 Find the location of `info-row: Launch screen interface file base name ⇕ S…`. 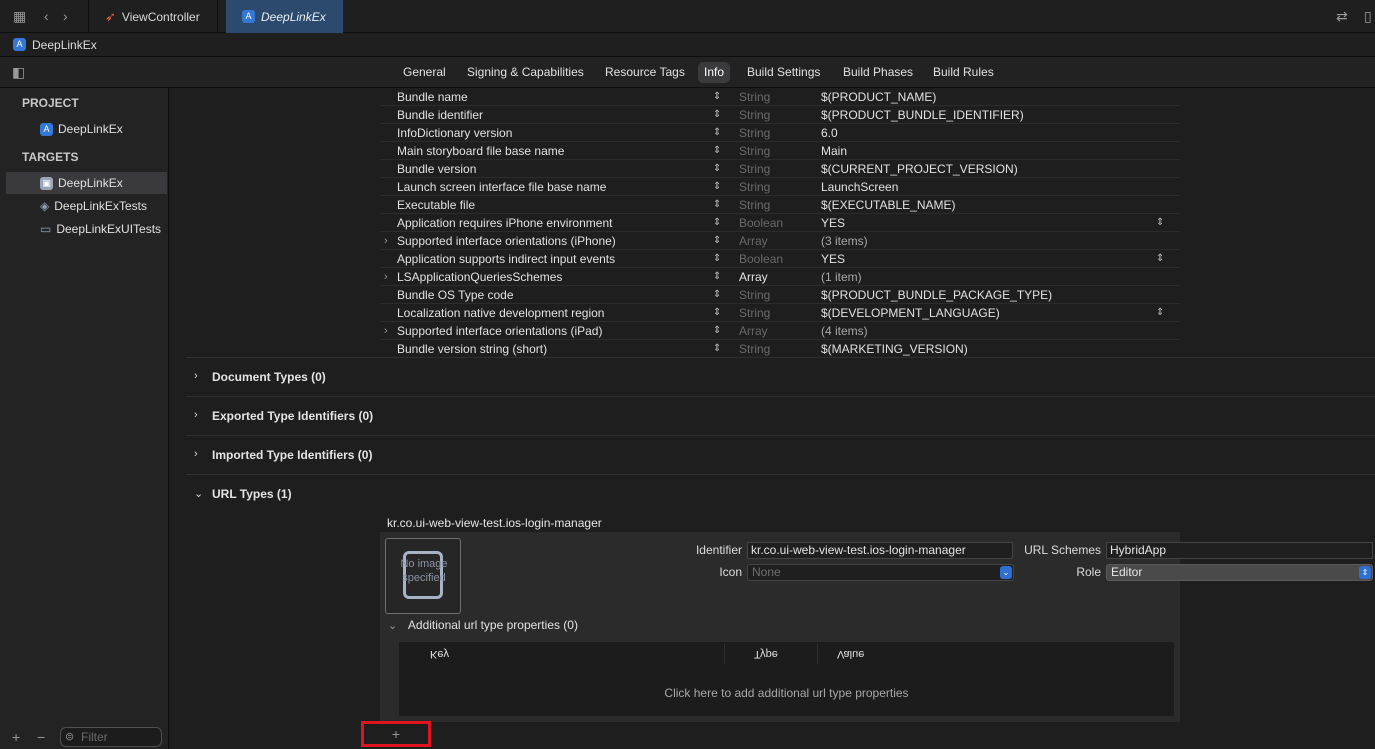

info-row: Launch screen interface file base name ⇕ S… is located at coordinates (780, 187).